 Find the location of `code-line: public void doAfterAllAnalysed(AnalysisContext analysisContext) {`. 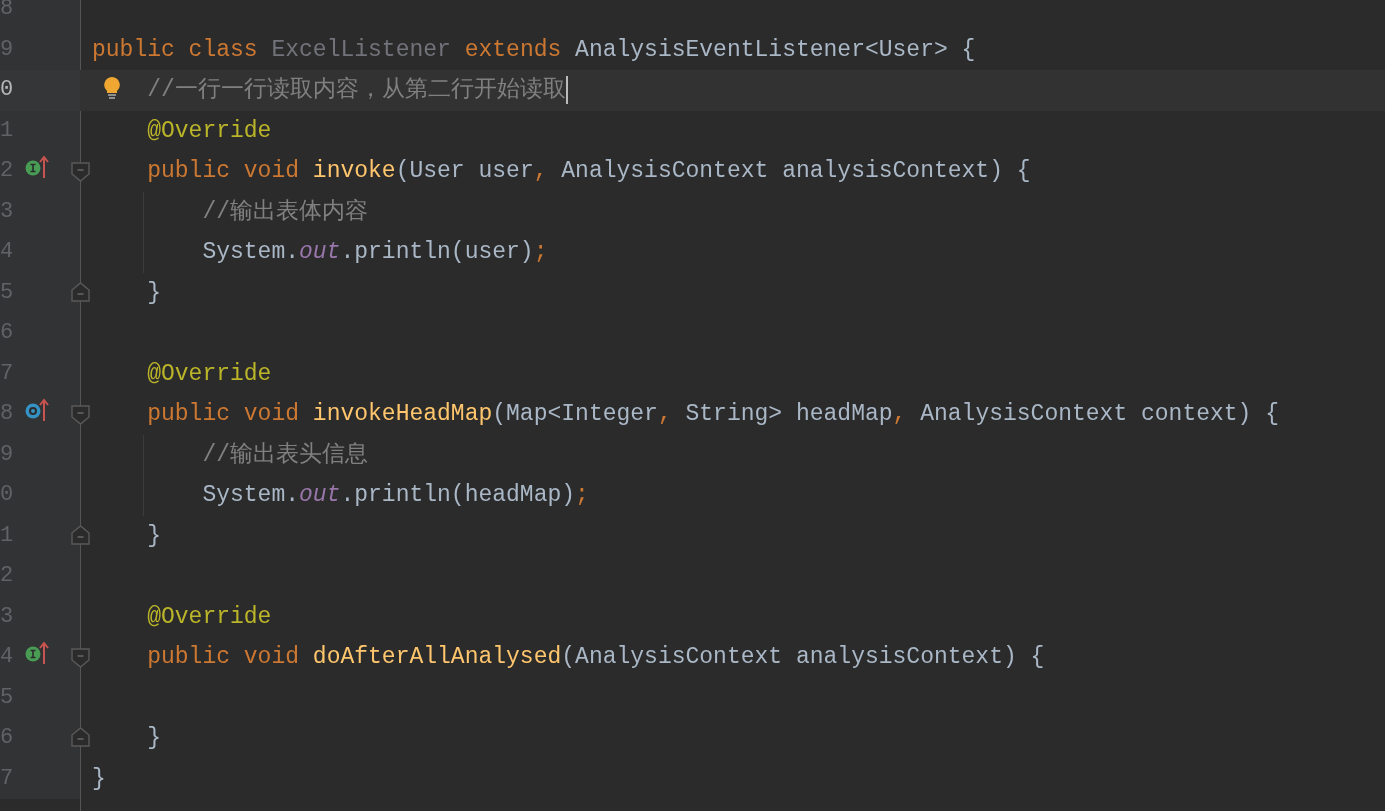

code-line: public void doAfterAllAnalysed(AnalysisContext analysisContext) { is located at coordinates (596, 657).